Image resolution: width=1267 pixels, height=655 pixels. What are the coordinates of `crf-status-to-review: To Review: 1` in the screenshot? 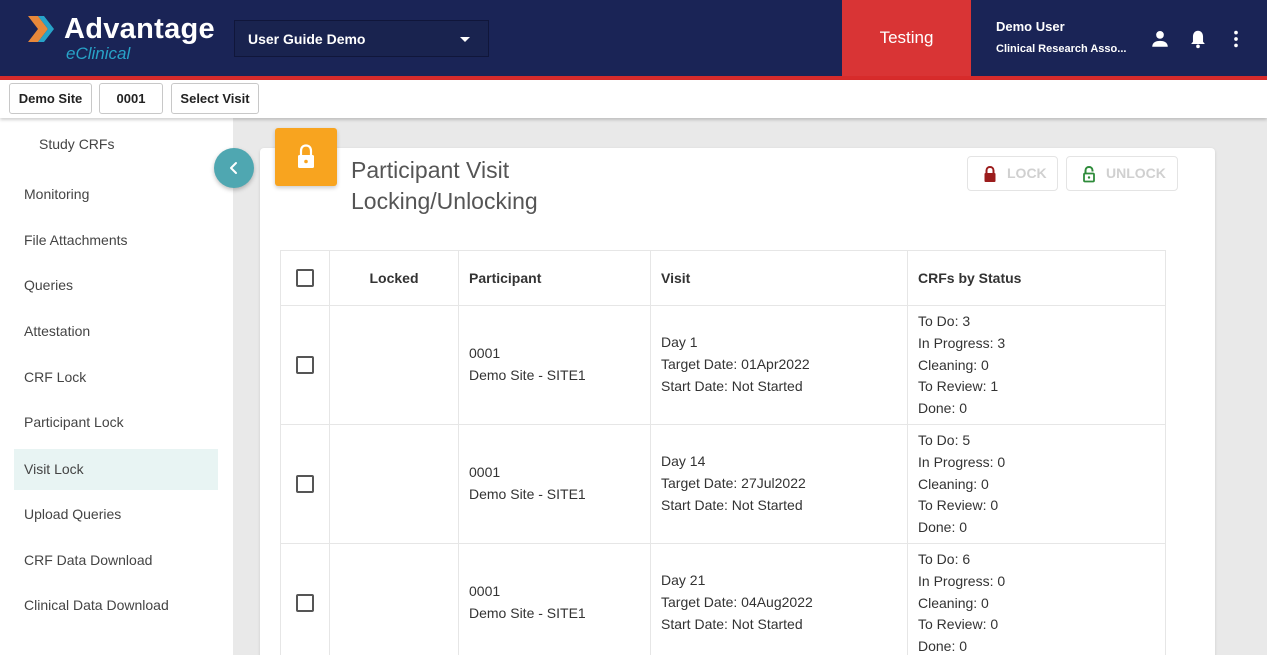 It's located at (958, 386).